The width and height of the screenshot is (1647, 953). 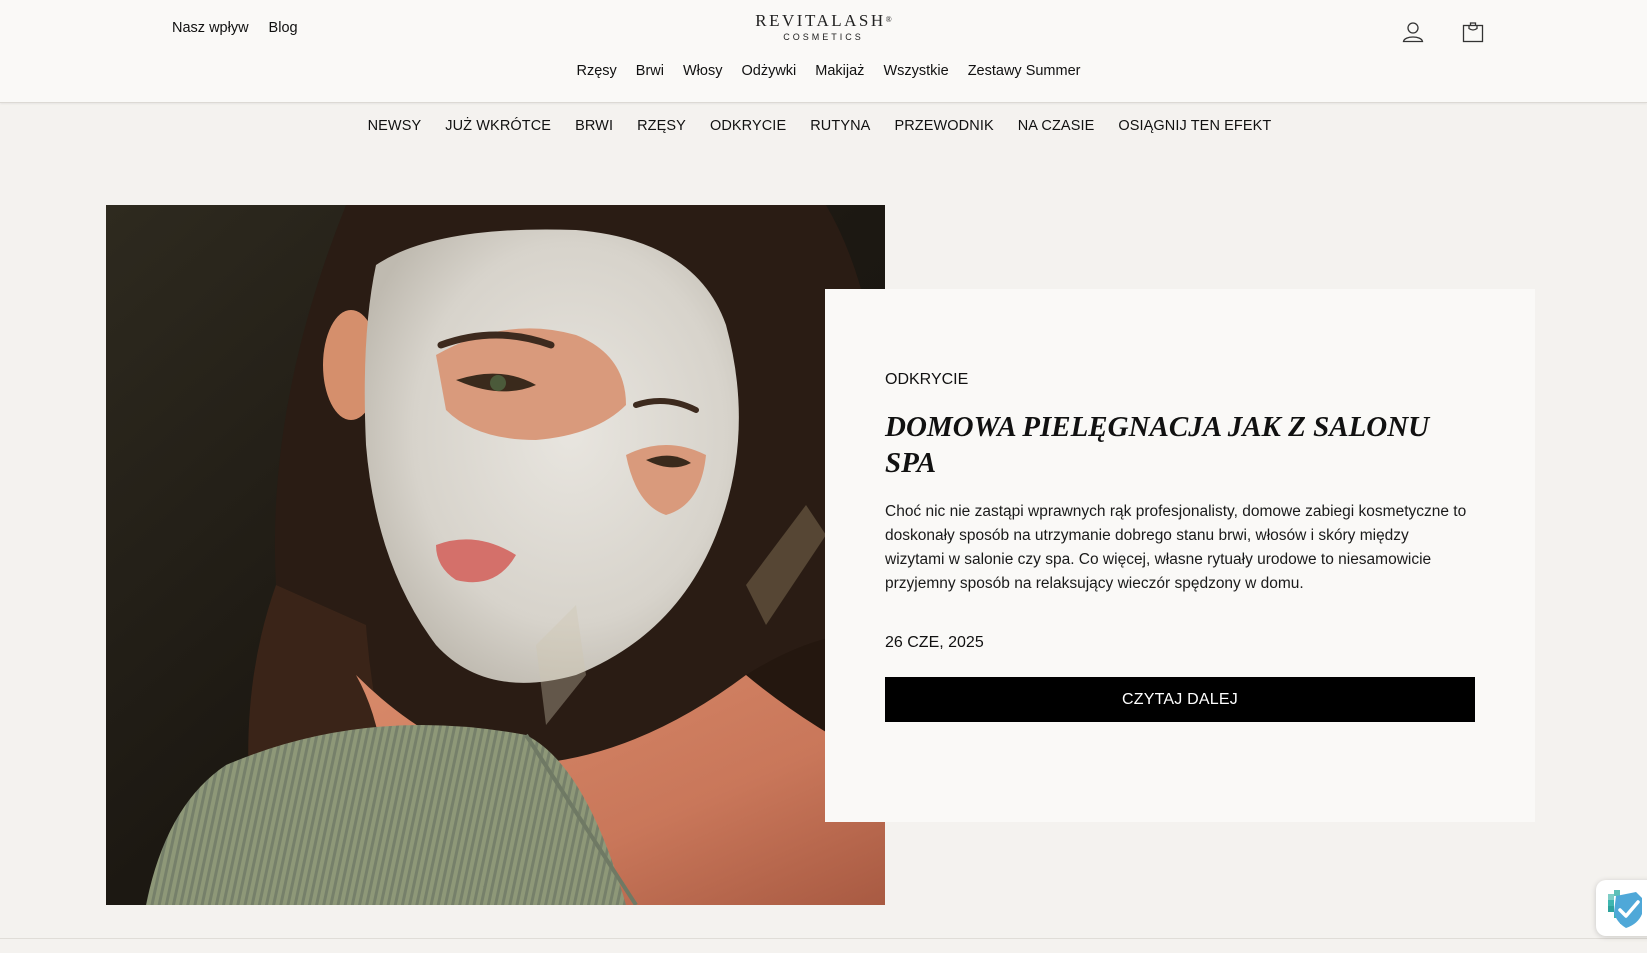 What do you see at coordinates (1443, 32) in the screenshot?
I see `header-icons` at bounding box center [1443, 32].